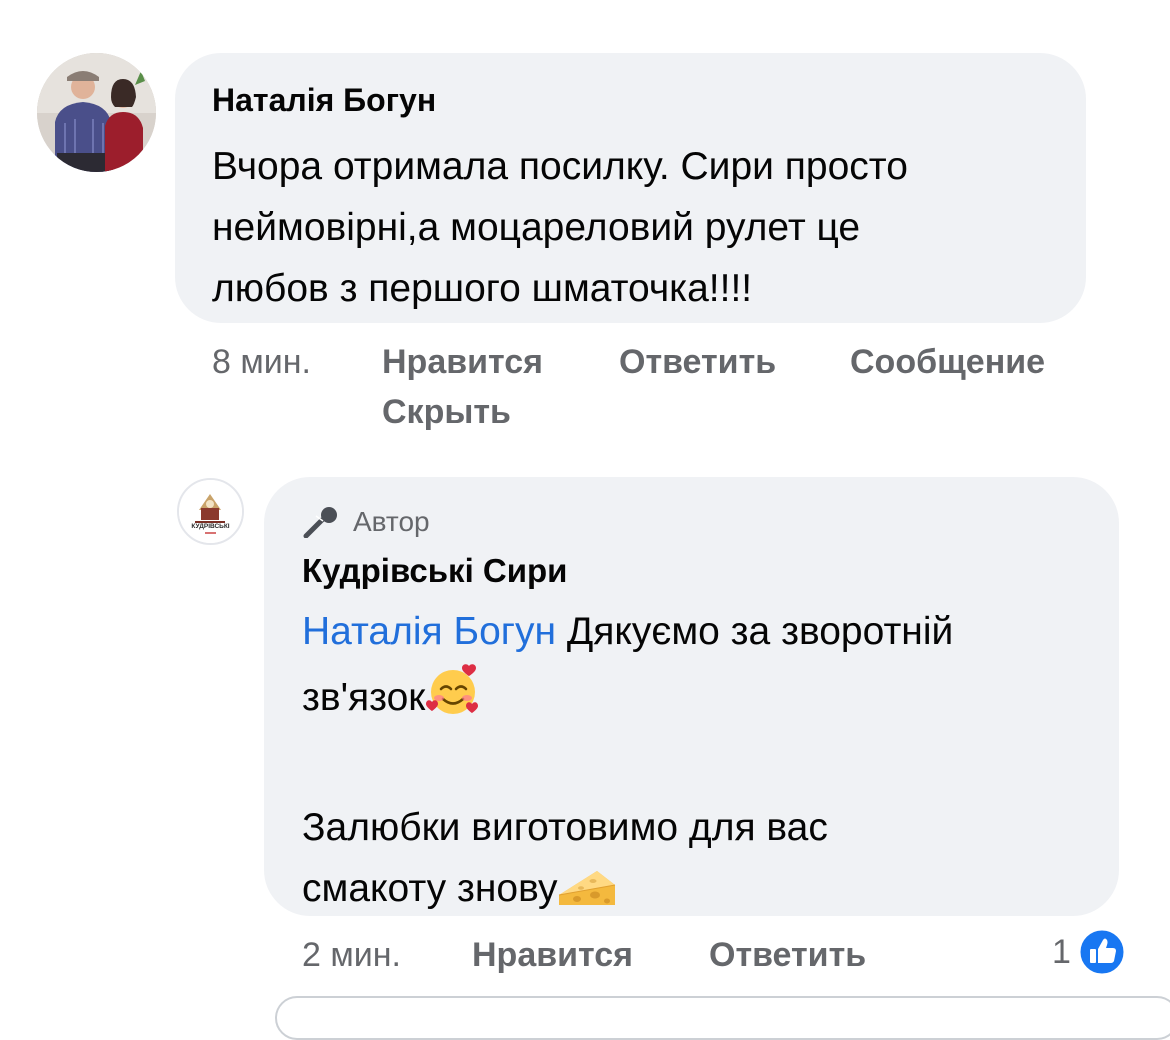 This screenshot has height=1040, width=1170. I want to click on hide-button: Скрыть, so click(446, 412).